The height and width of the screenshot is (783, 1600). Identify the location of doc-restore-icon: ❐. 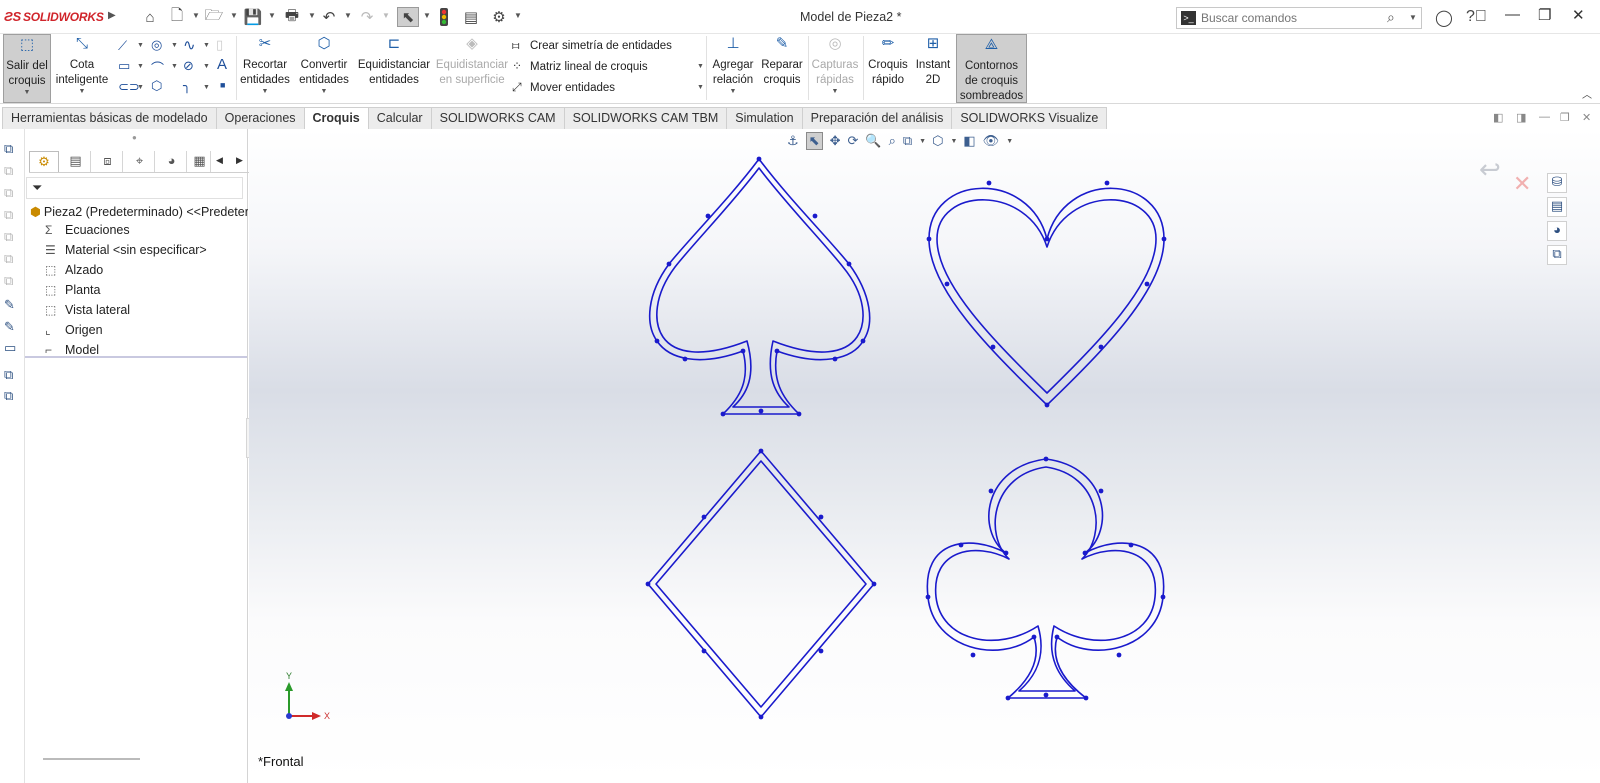
(1565, 117).